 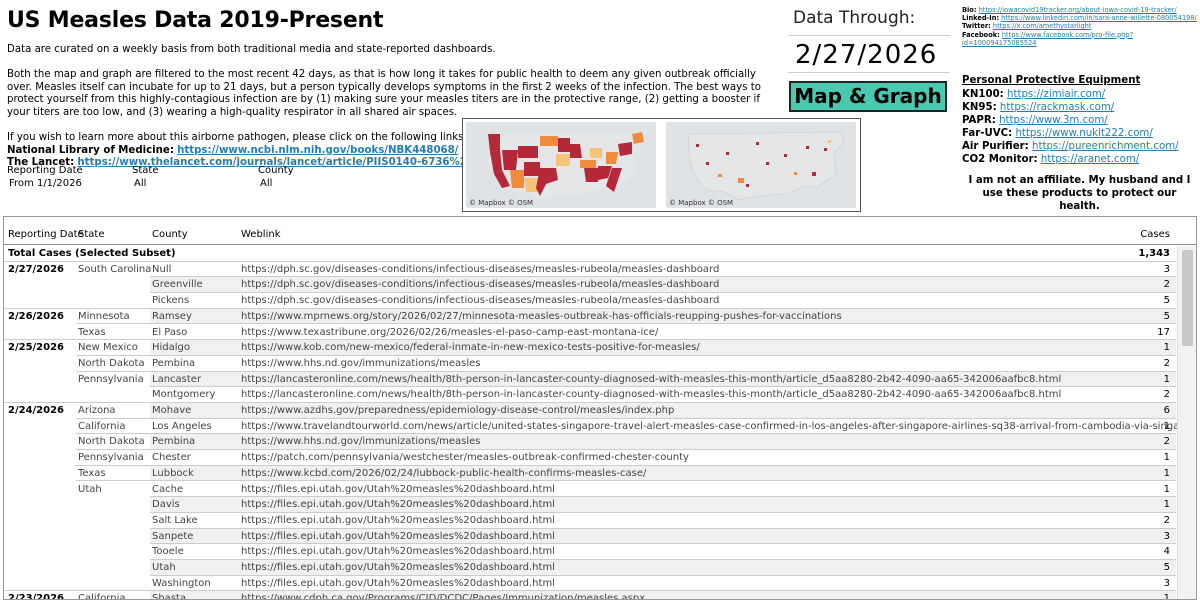 I want to click on ppe-item-label: CO2 Monitor:, so click(x=1000, y=159).